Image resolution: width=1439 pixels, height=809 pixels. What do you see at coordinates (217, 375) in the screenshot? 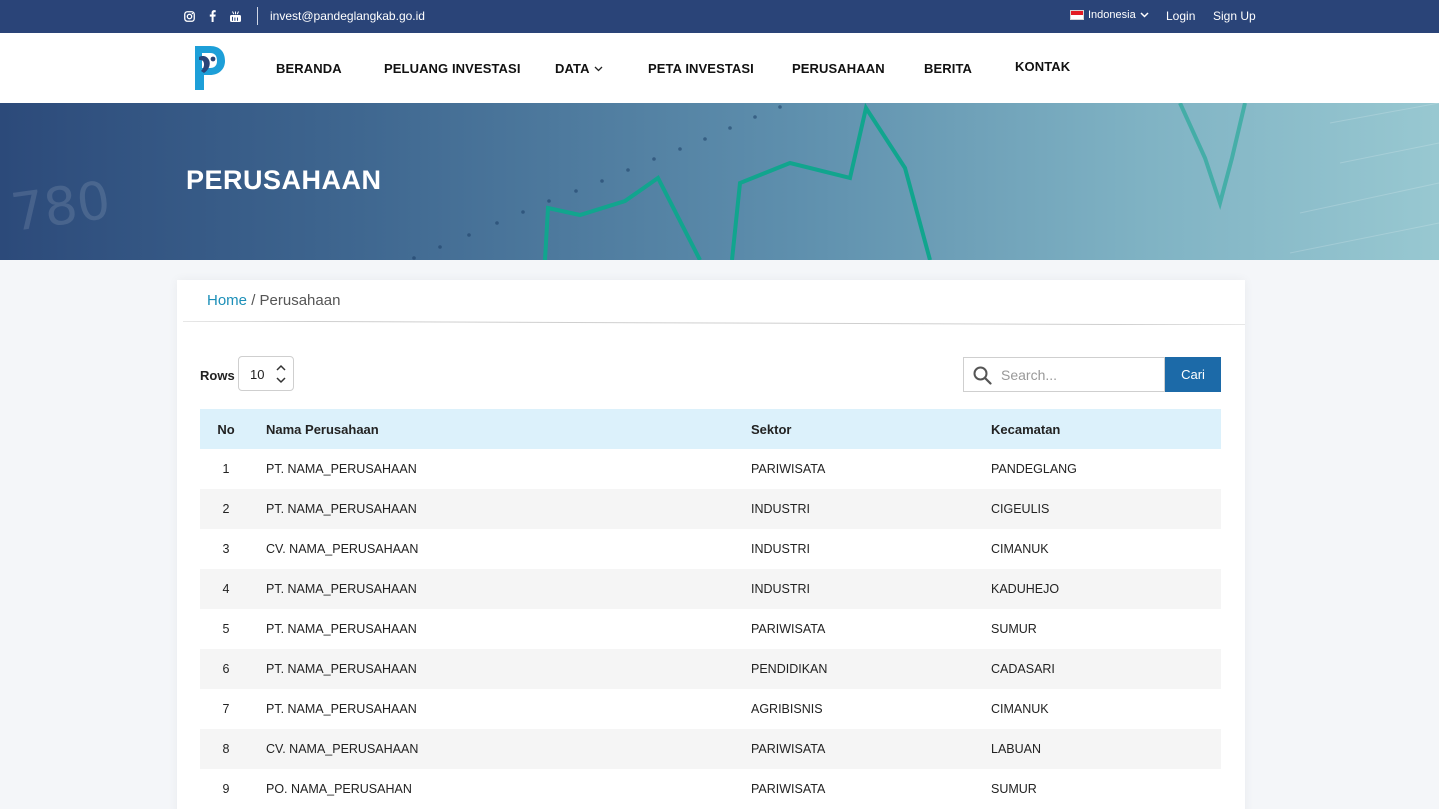
I see `rows-label: Rows` at bounding box center [217, 375].